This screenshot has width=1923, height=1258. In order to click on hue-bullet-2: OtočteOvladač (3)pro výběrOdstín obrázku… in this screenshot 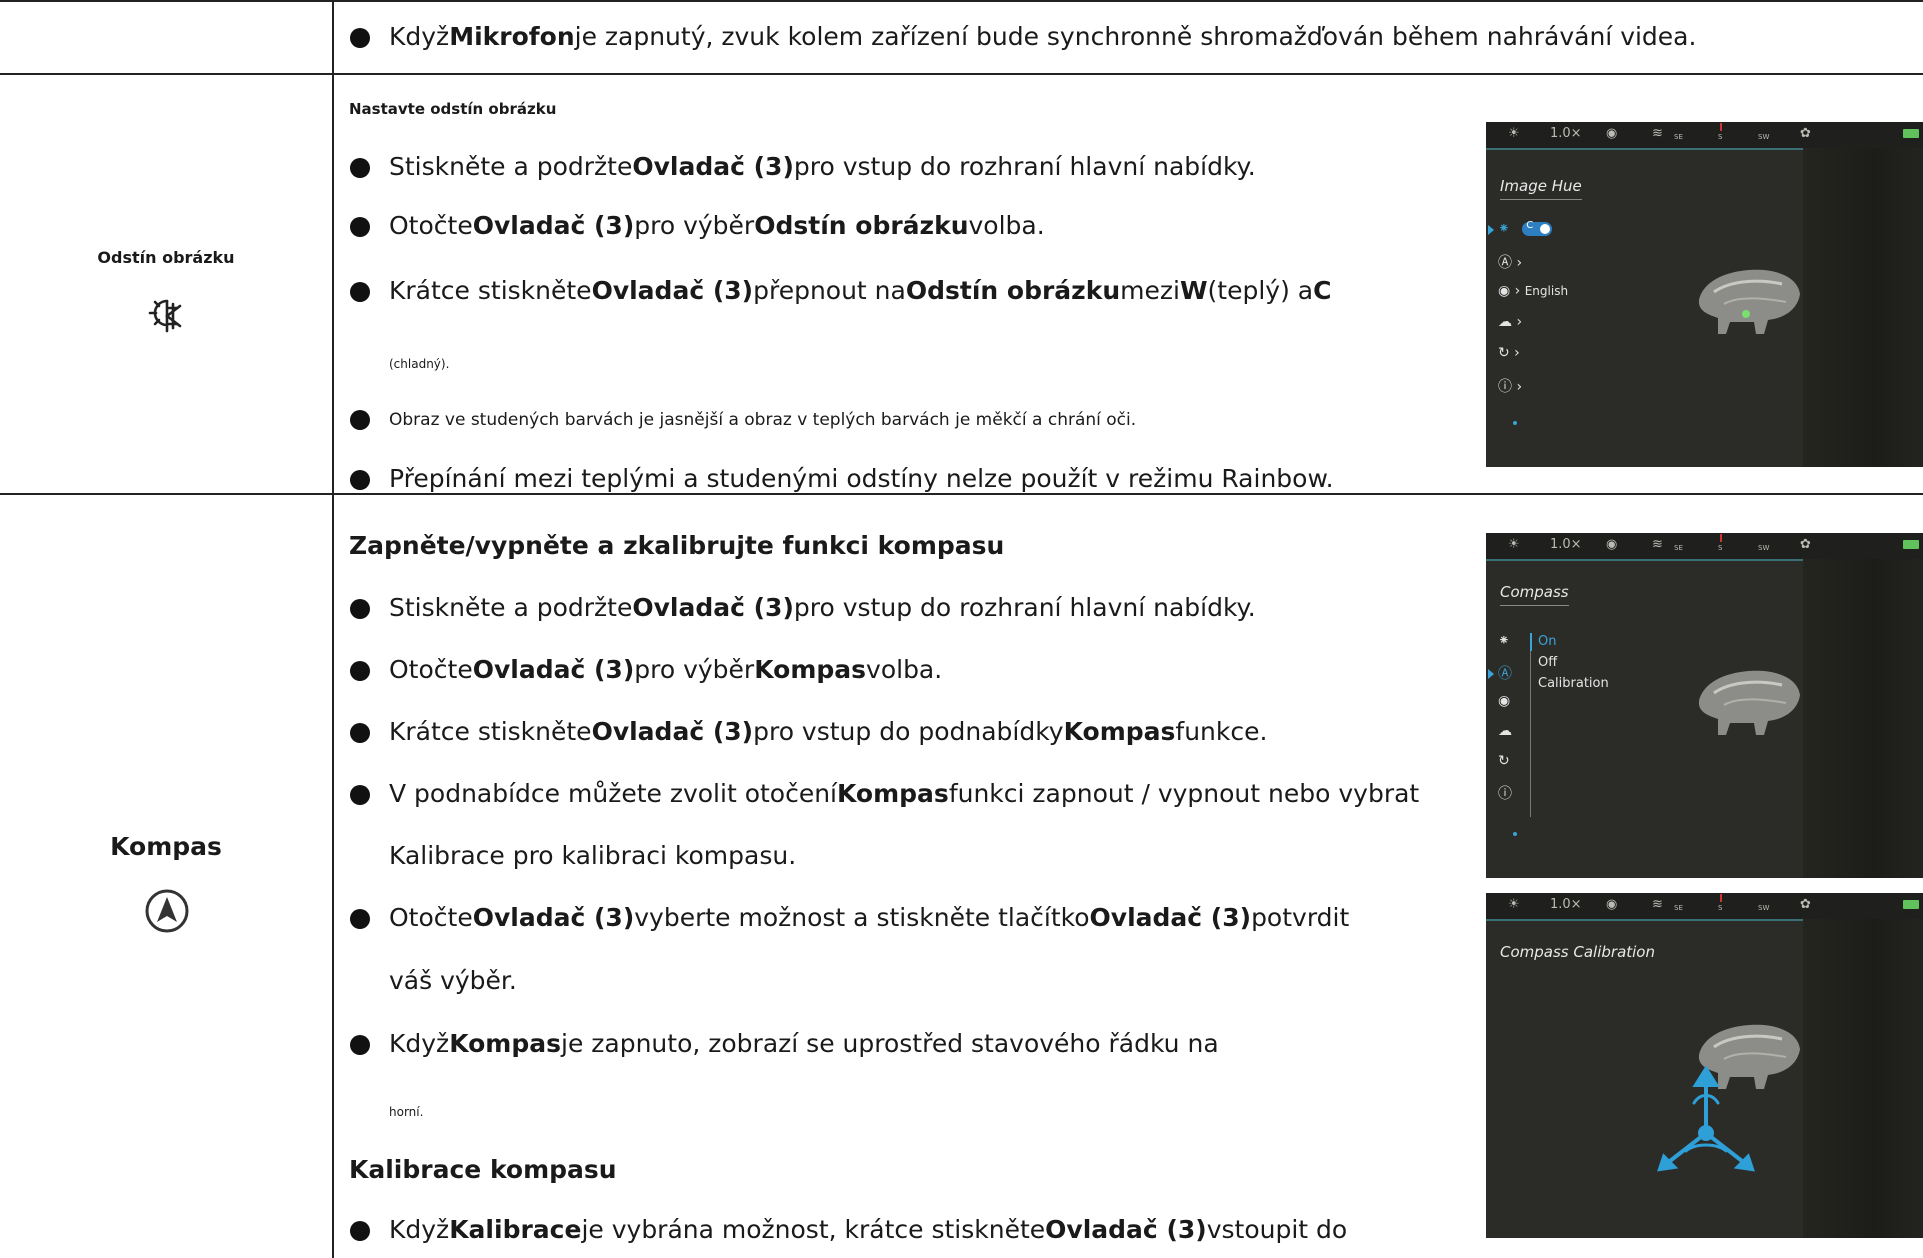, I will do `click(717, 225)`.